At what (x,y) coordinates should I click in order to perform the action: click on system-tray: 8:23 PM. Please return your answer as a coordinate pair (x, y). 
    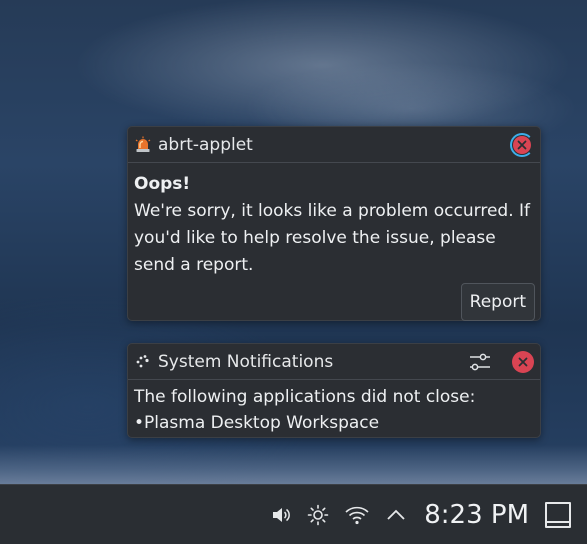
    Looking at the image, I should click on (428, 514).